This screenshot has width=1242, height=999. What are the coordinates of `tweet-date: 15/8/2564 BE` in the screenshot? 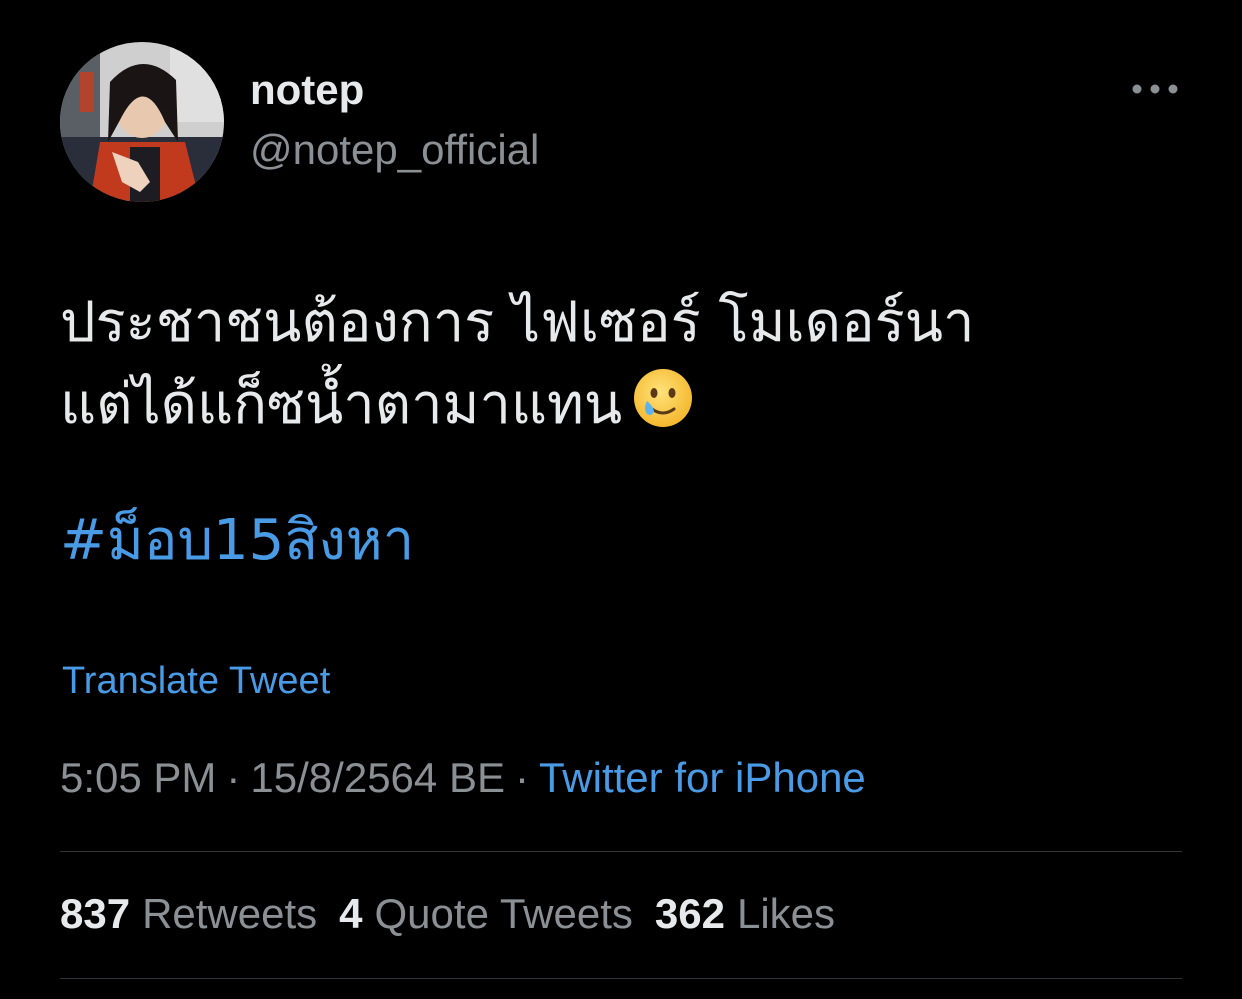 It's located at (377, 777).